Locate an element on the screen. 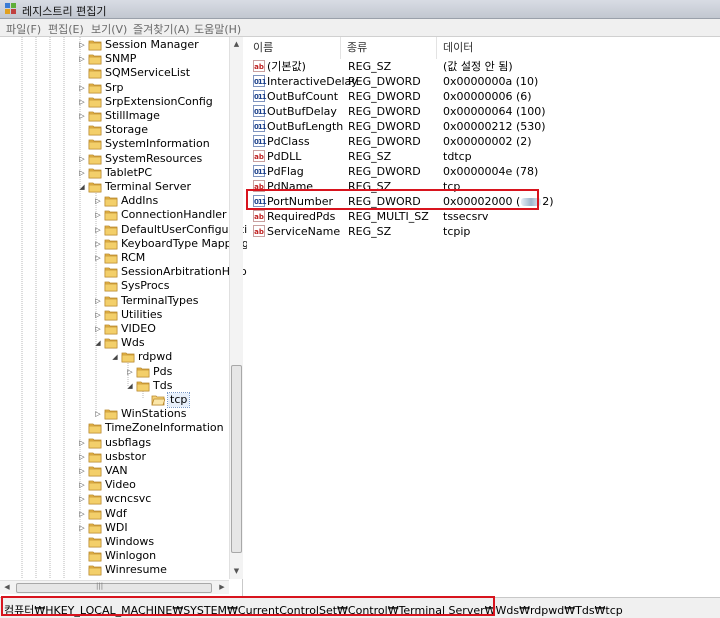 This screenshot has width=720, height=618. tree-node: SQMServiceList is located at coordinates (152, 73).